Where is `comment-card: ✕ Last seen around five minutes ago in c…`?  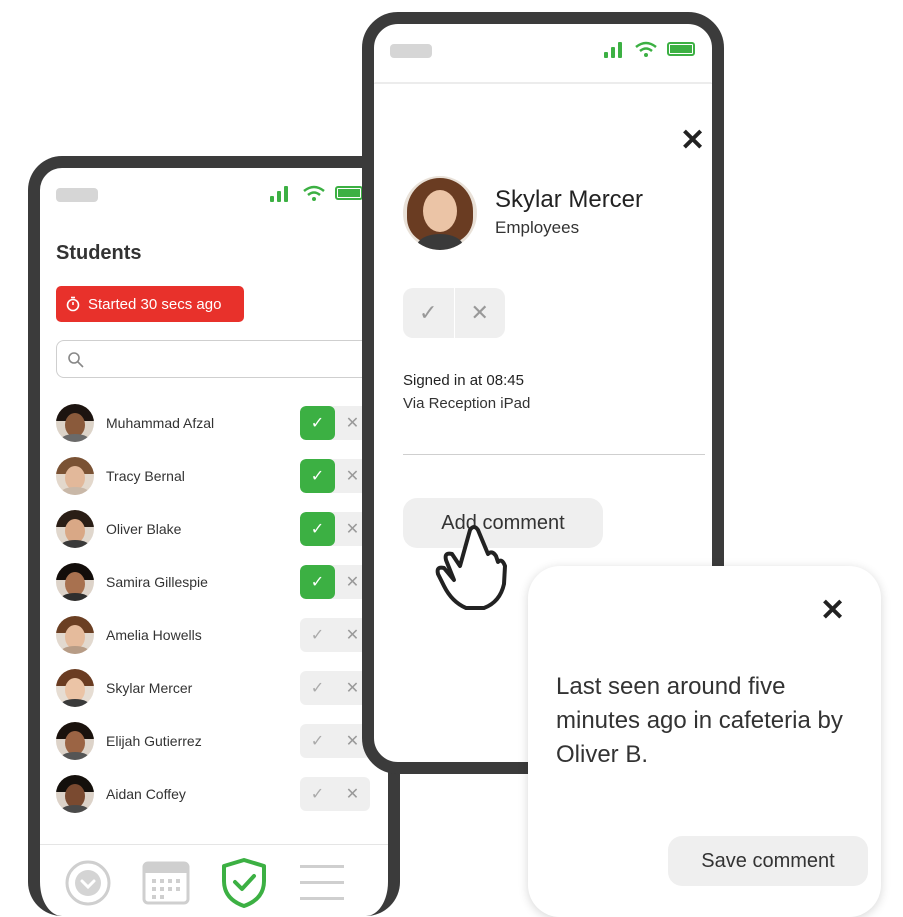
comment-card: ✕ Last seen around five minutes ago in c… is located at coordinates (704, 741).